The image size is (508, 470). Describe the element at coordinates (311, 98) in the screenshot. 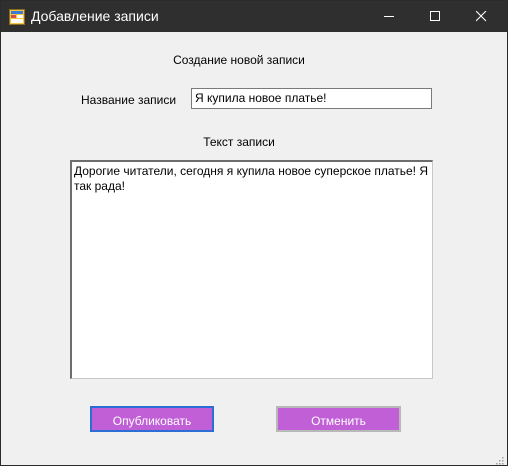

I see `title-input: Я купила новое платье!` at that location.